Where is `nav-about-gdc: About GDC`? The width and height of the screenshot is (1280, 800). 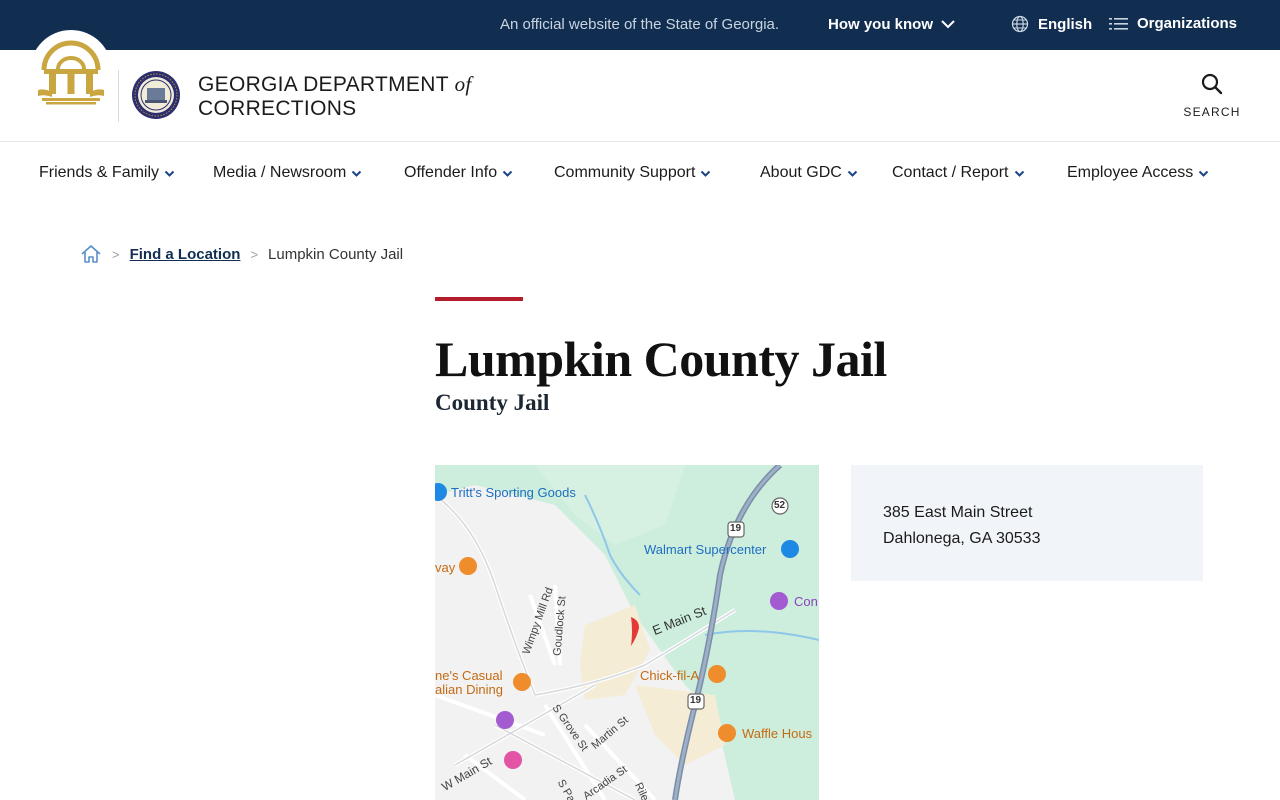
nav-about-gdc: About GDC is located at coordinates (809, 173).